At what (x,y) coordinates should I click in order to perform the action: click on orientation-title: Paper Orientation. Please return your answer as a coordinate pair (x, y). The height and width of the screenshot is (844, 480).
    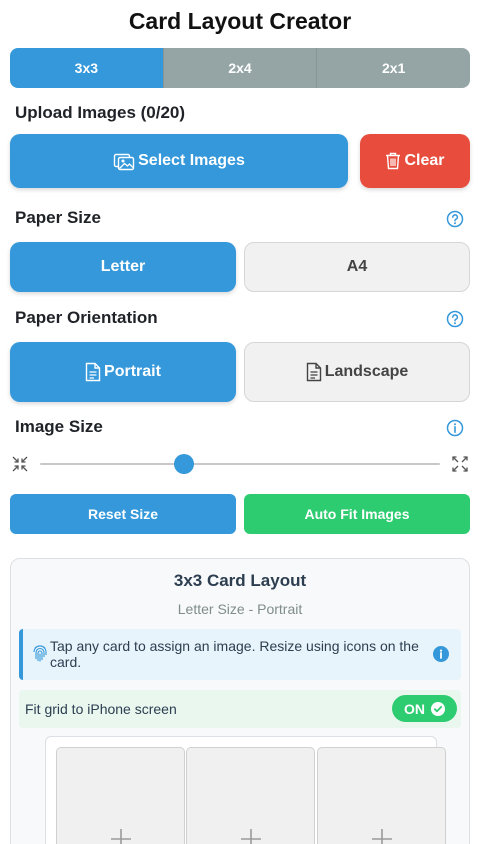
    Looking at the image, I should click on (86, 317).